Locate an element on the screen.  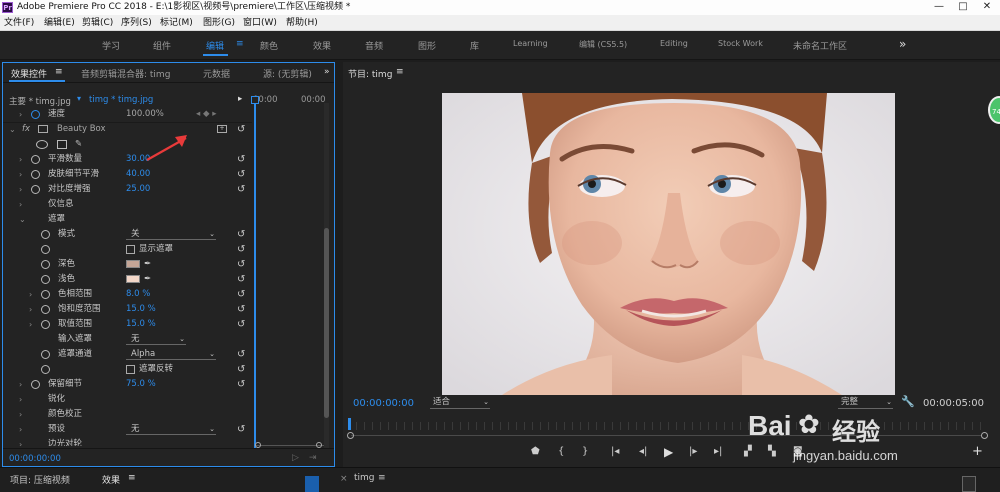
mask-channel-dropdown: Alpha ⌄ is located at coordinates (171, 354).